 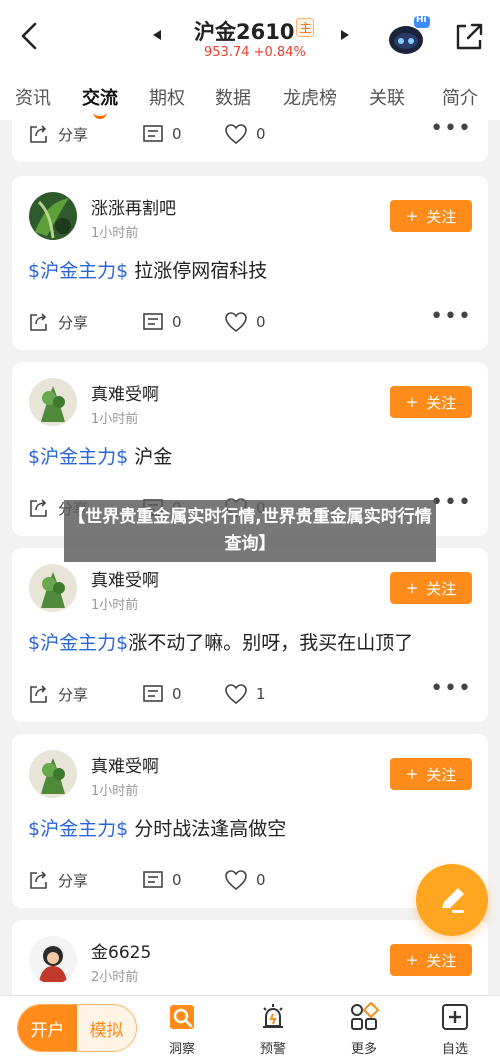 What do you see at coordinates (305, 27) in the screenshot?
I see `main-contract-badge: 主` at bounding box center [305, 27].